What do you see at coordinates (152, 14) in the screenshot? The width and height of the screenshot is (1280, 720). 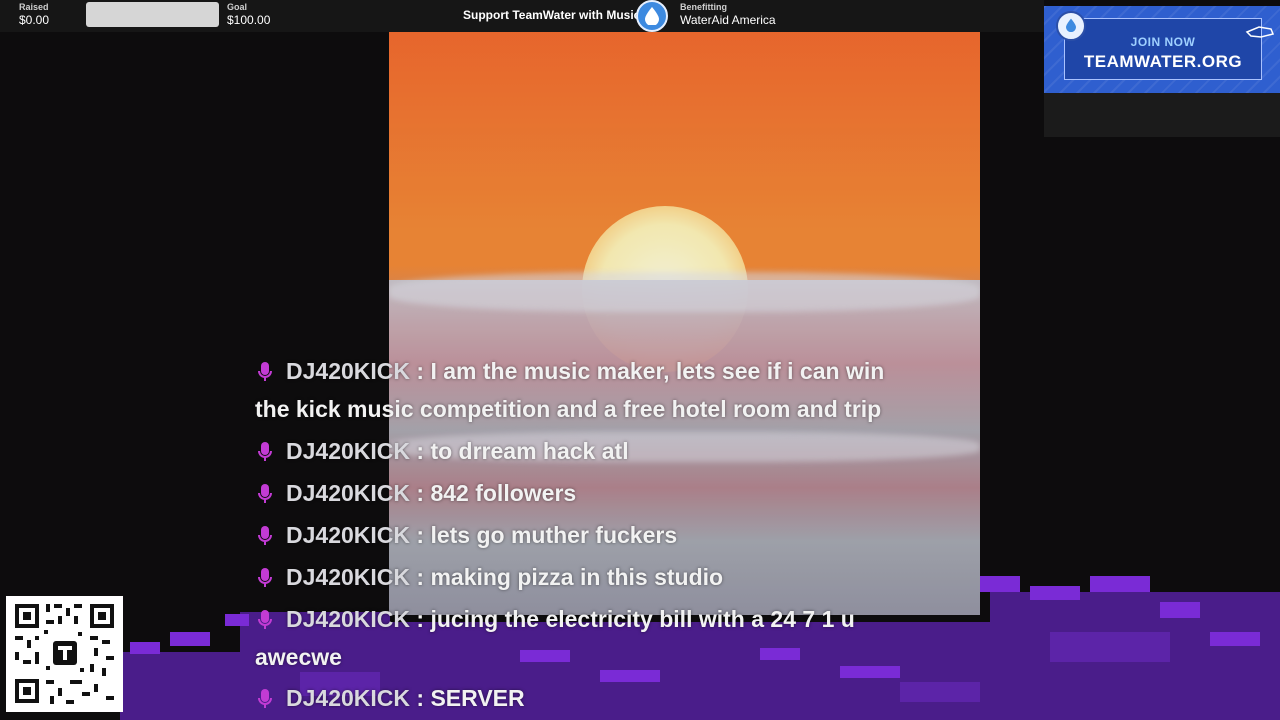 I see `progress-bar` at bounding box center [152, 14].